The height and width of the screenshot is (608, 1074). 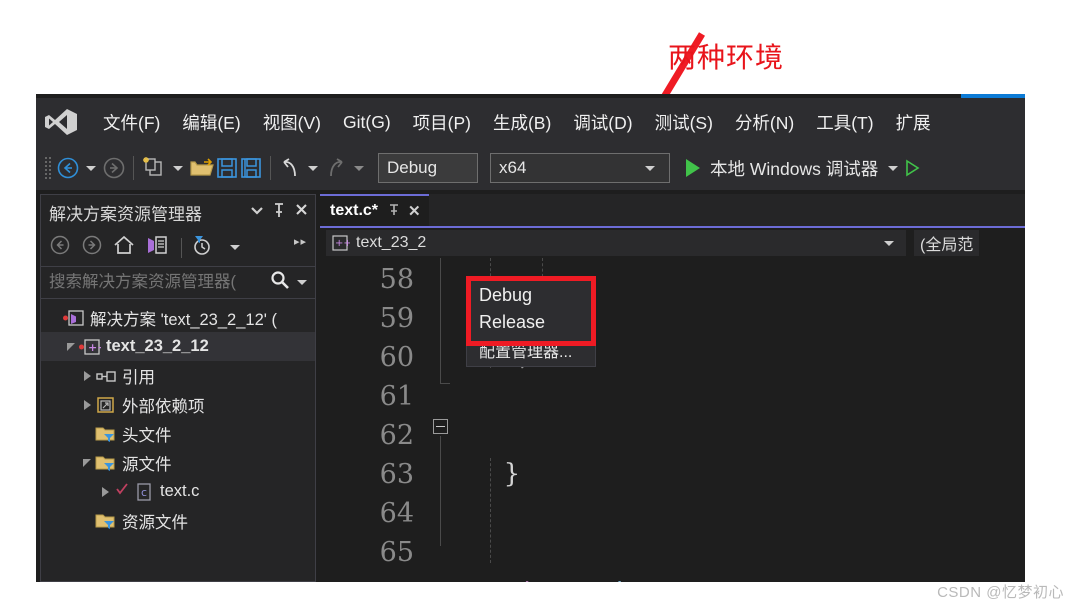 I want to click on svg-text: c, so click(x=144, y=492).